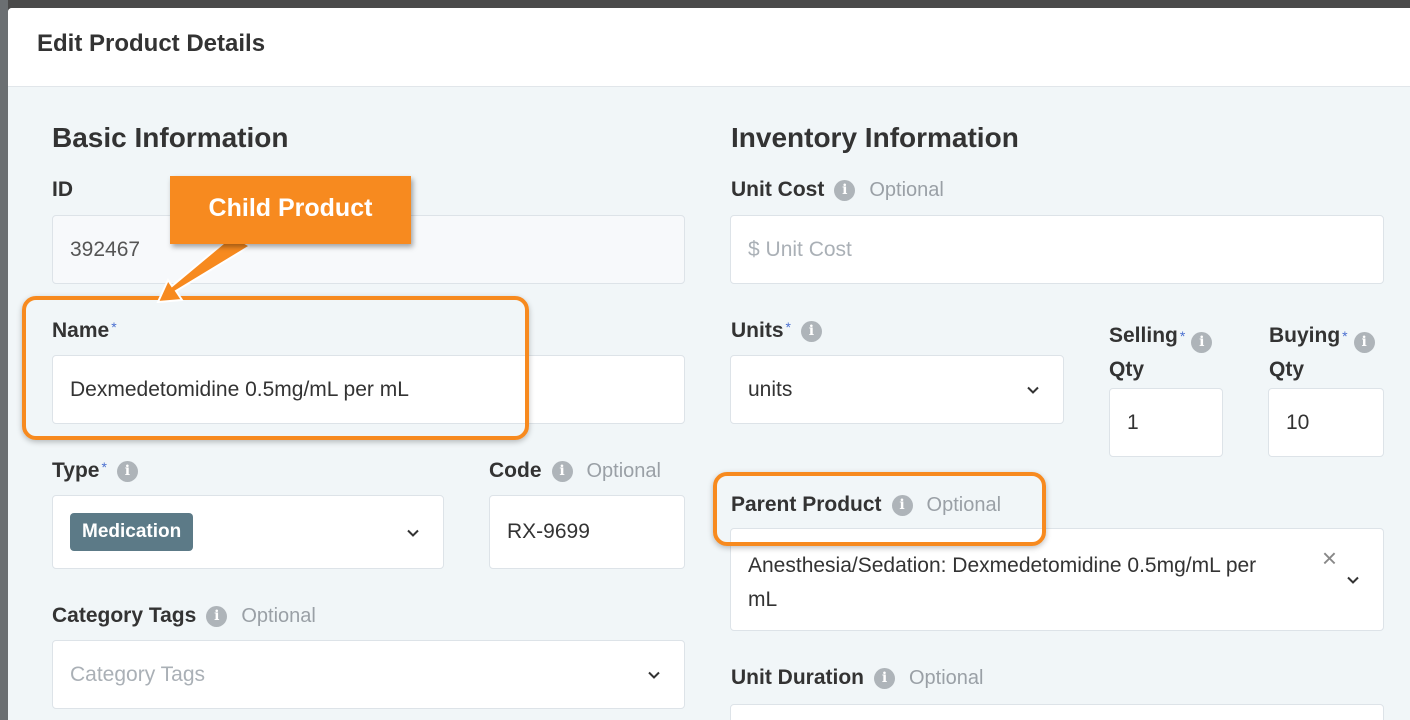 This screenshot has height=720, width=1410. I want to click on unit-duration-label: Unit Duration i Optional, so click(857, 678).